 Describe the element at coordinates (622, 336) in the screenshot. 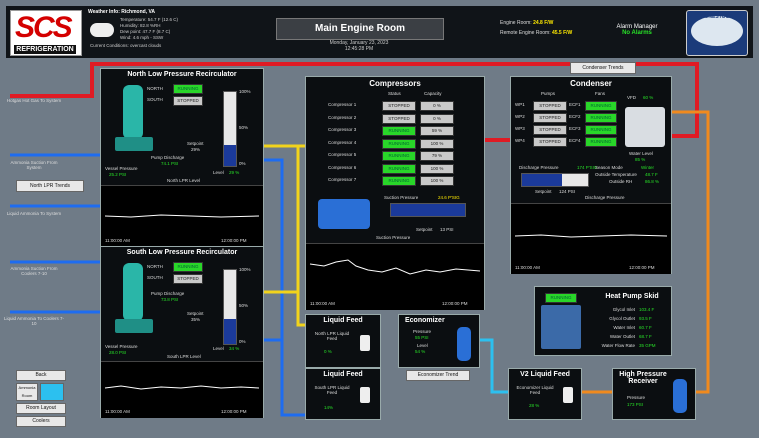

I see `hp-reading-label: Water Outlet` at that location.